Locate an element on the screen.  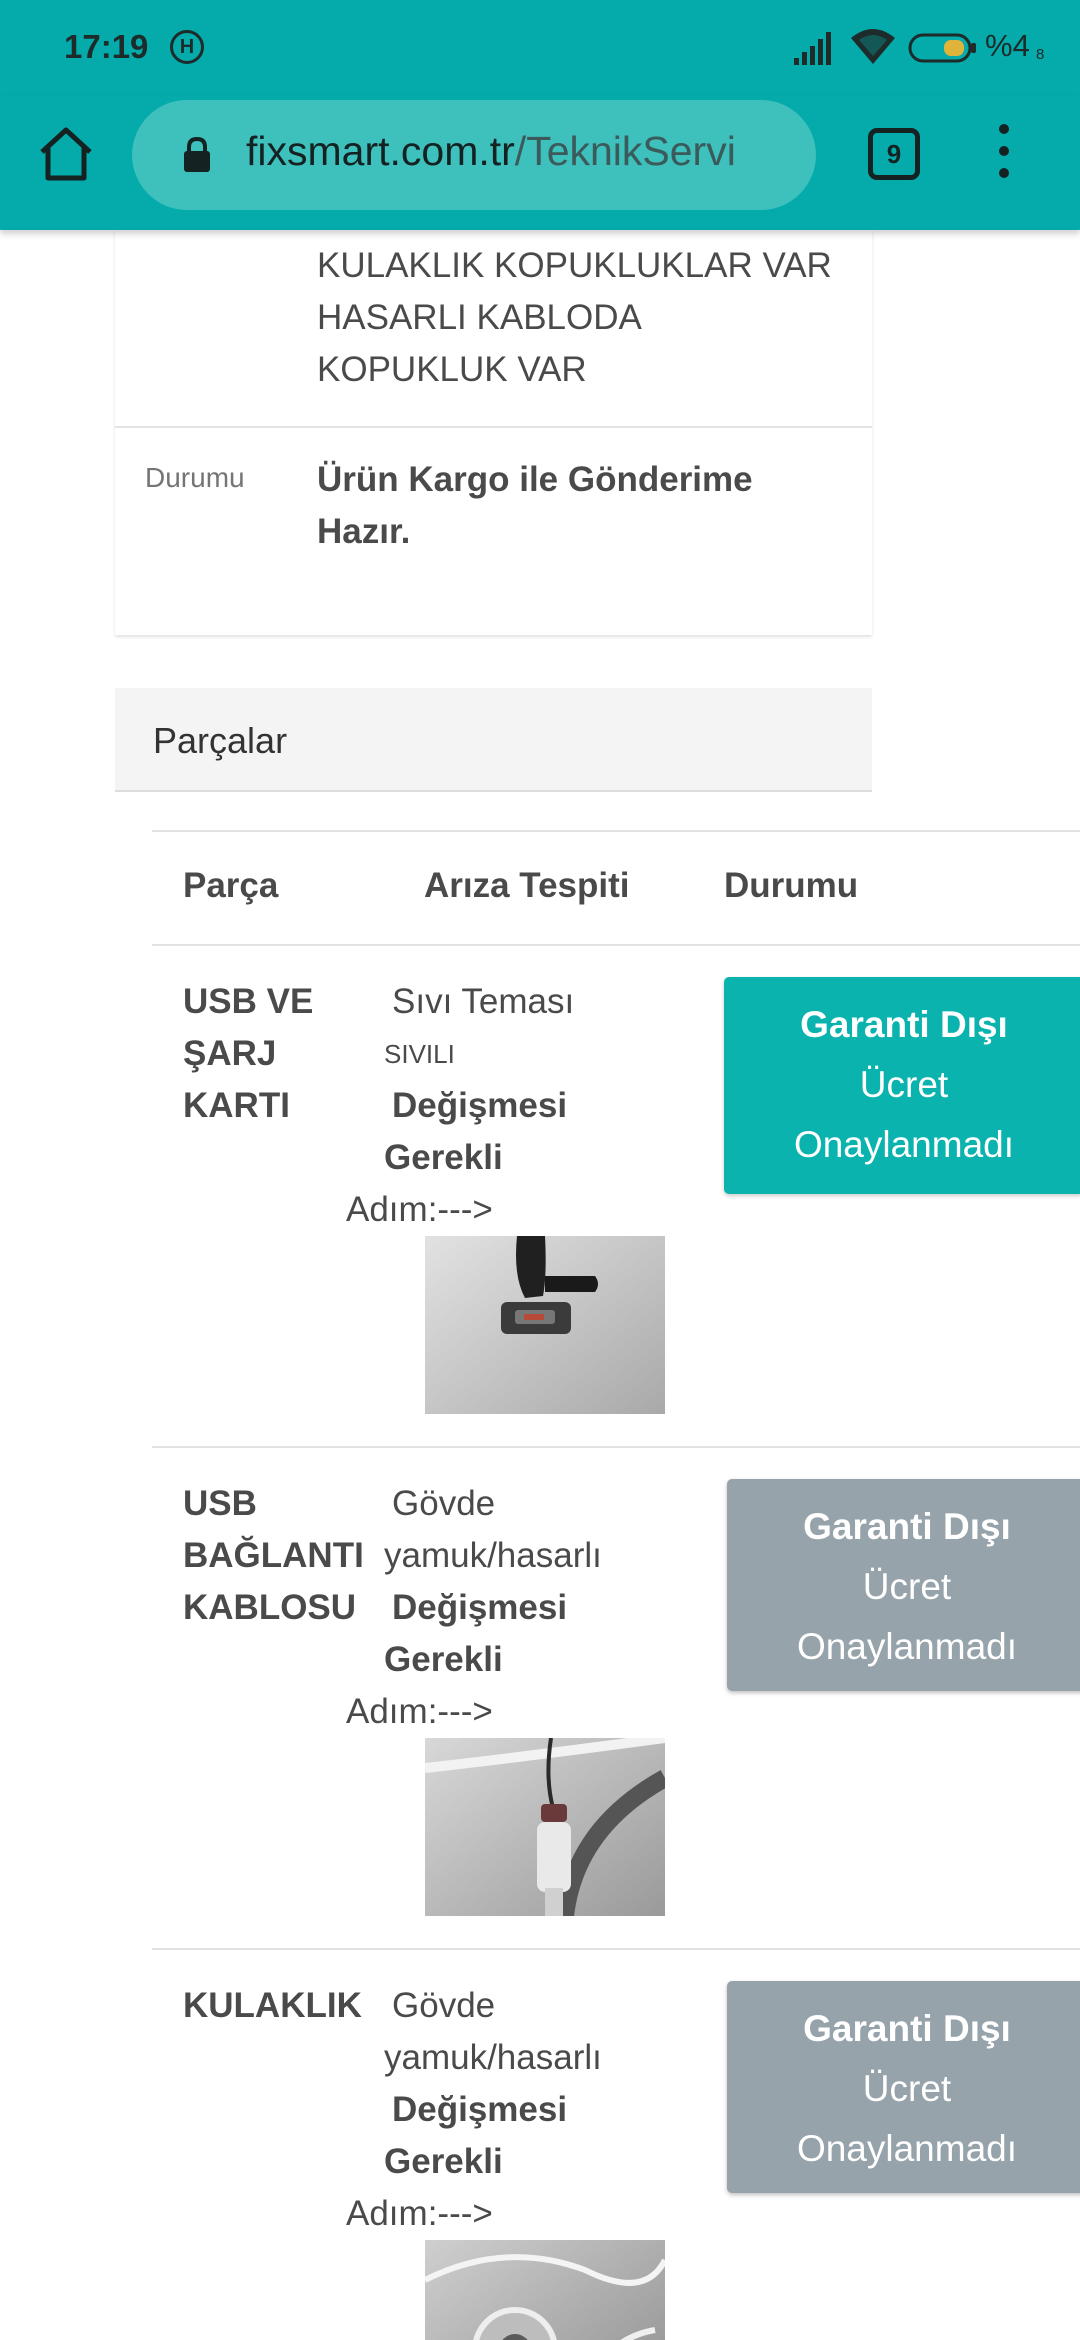
part-name-line: KULAKLIK is located at coordinates (272, 2005).